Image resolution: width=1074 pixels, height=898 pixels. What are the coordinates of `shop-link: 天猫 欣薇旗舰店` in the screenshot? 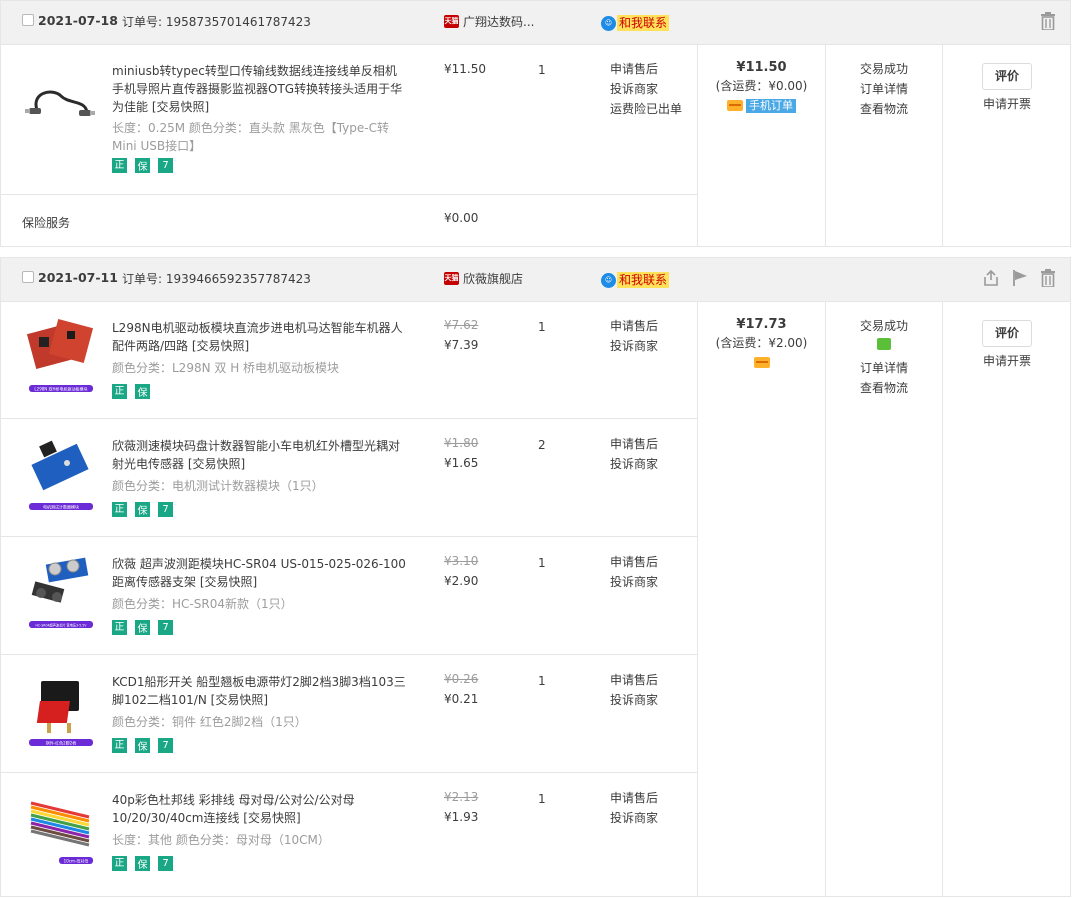 It's located at (483, 278).